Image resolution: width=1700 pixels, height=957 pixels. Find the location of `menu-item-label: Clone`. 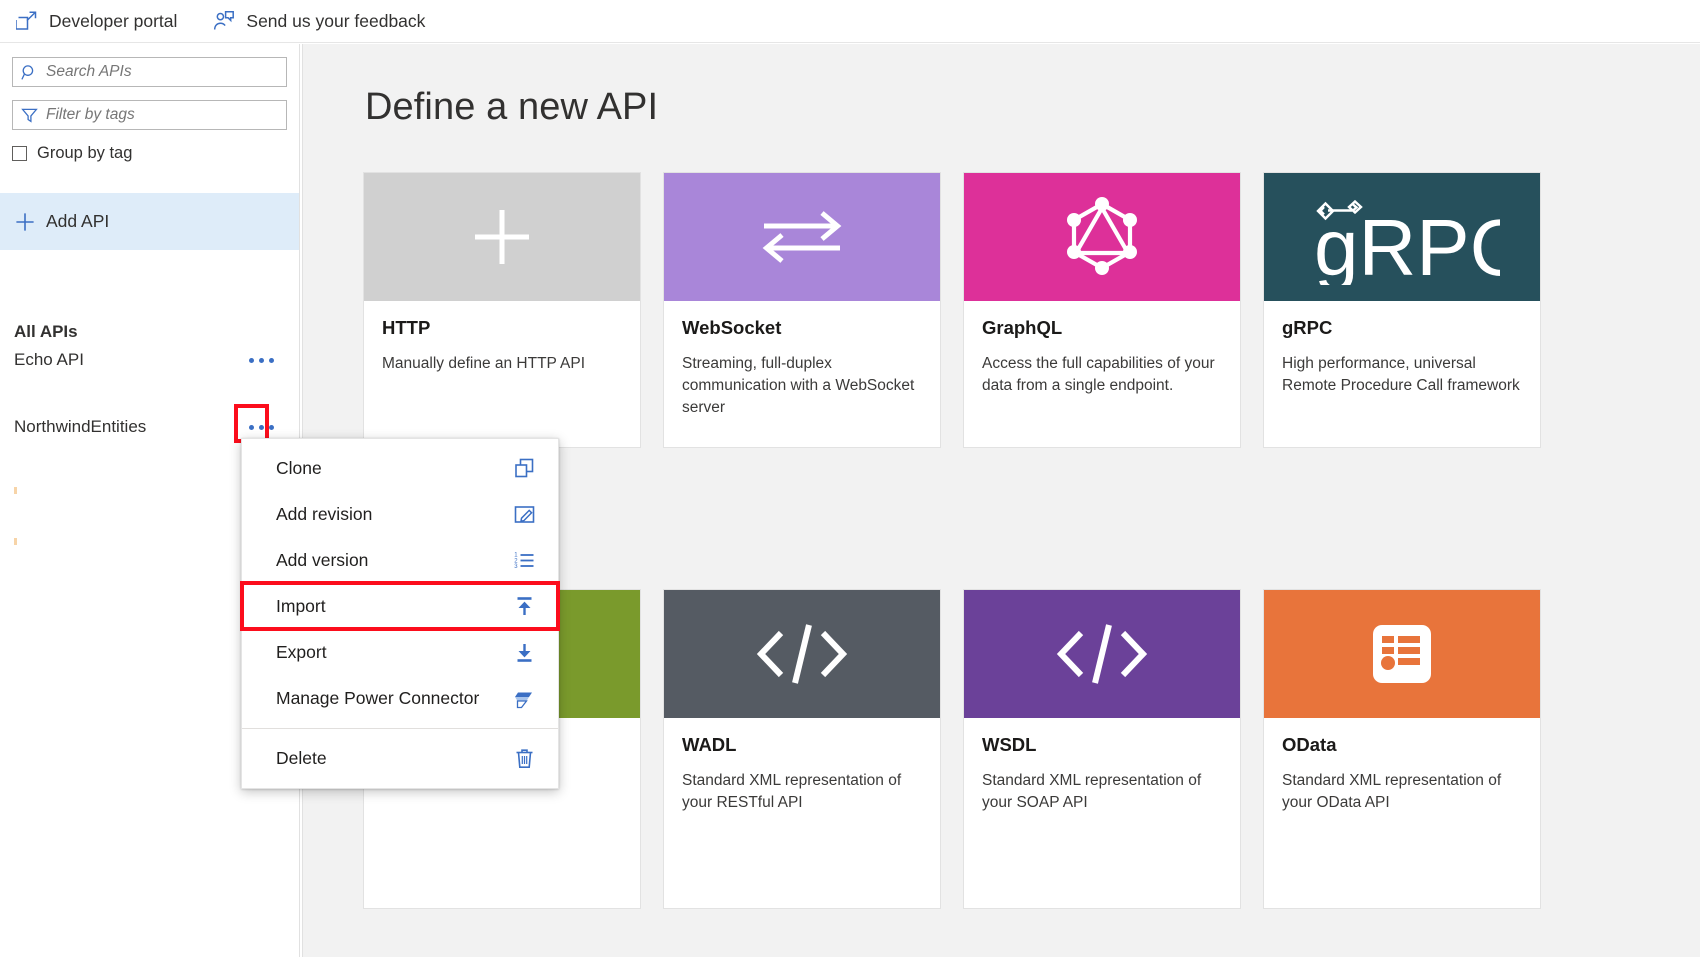

menu-item-label: Clone is located at coordinates (299, 467).